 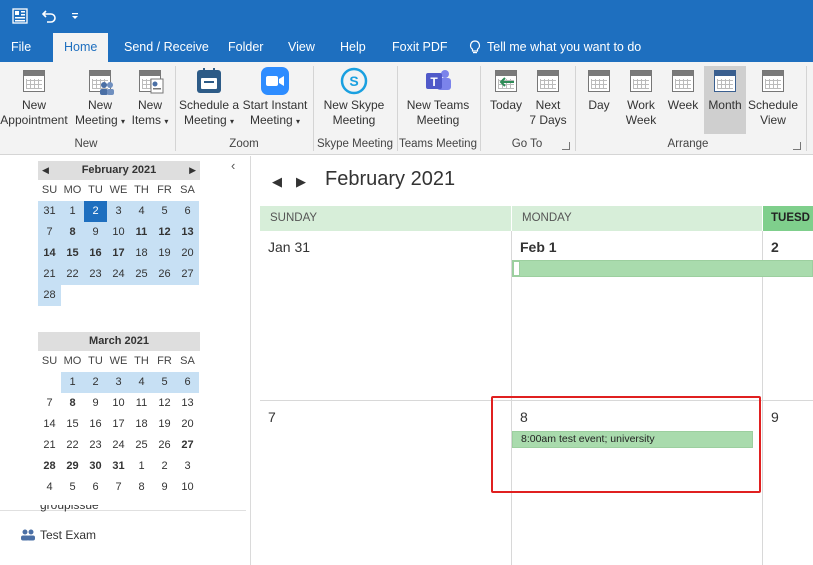 I want to click on month-view-button: Month, so click(x=725, y=100).